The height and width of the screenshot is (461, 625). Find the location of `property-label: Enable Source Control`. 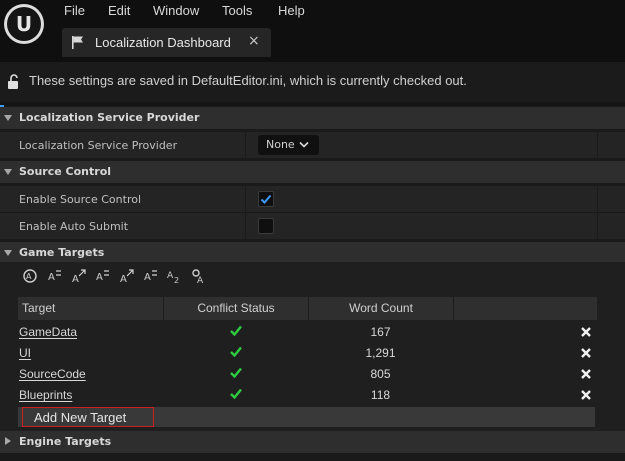

property-label: Enable Source Control is located at coordinates (80, 199).